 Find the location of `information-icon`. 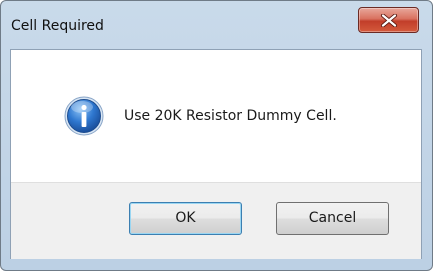

information-icon is located at coordinates (84, 116).